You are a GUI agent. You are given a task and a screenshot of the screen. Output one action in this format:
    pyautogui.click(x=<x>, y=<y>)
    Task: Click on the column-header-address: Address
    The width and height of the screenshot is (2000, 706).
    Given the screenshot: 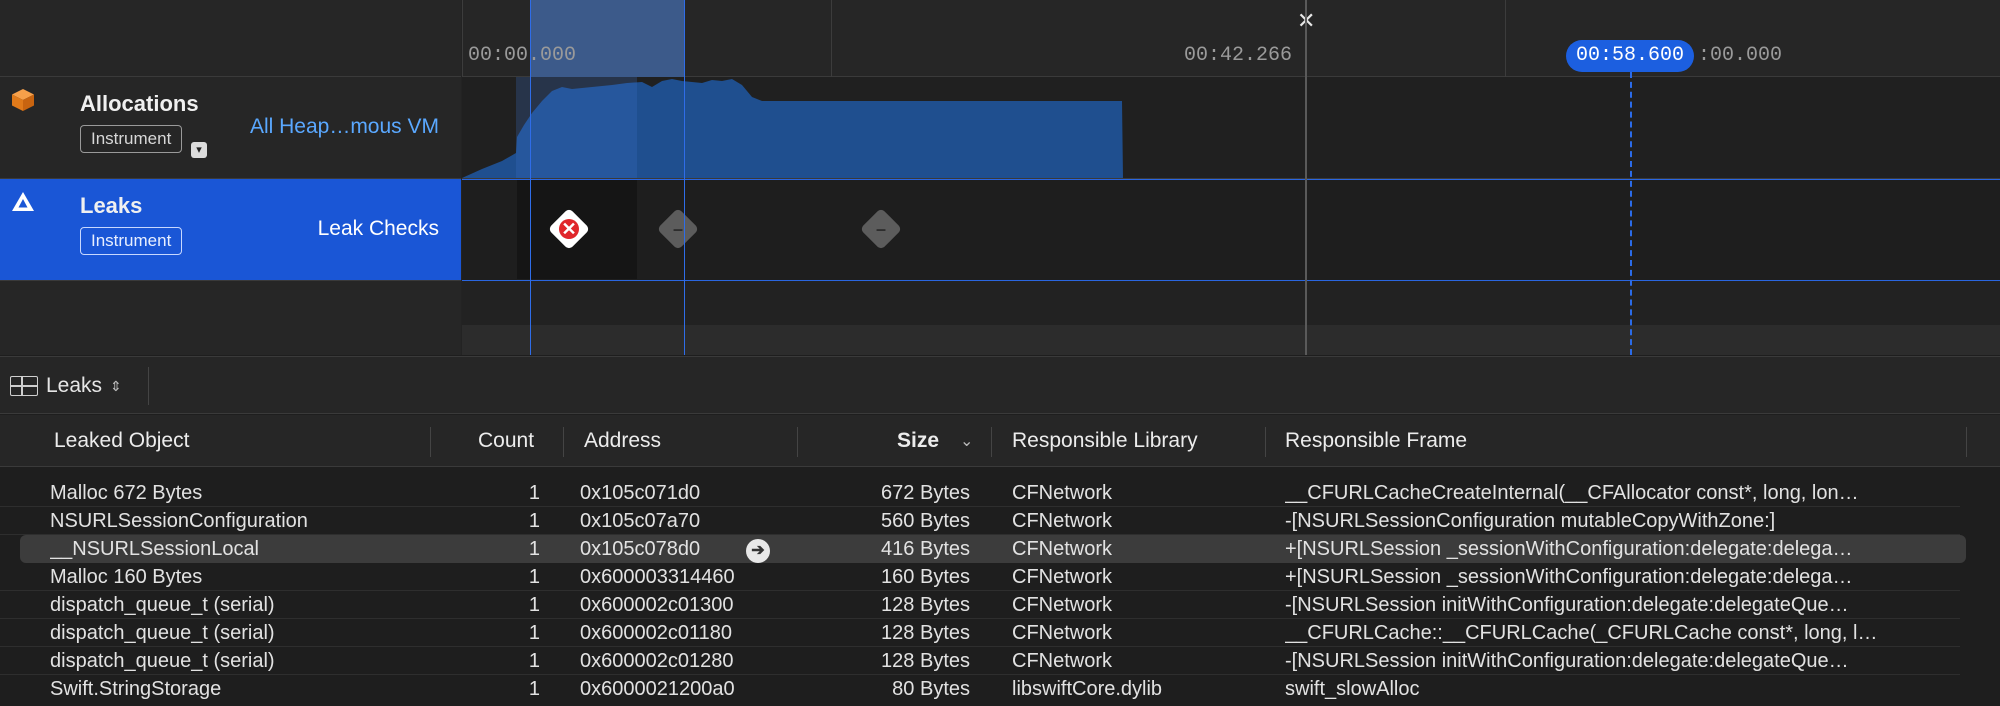 What is the action you would take?
    pyautogui.click(x=622, y=441)
    